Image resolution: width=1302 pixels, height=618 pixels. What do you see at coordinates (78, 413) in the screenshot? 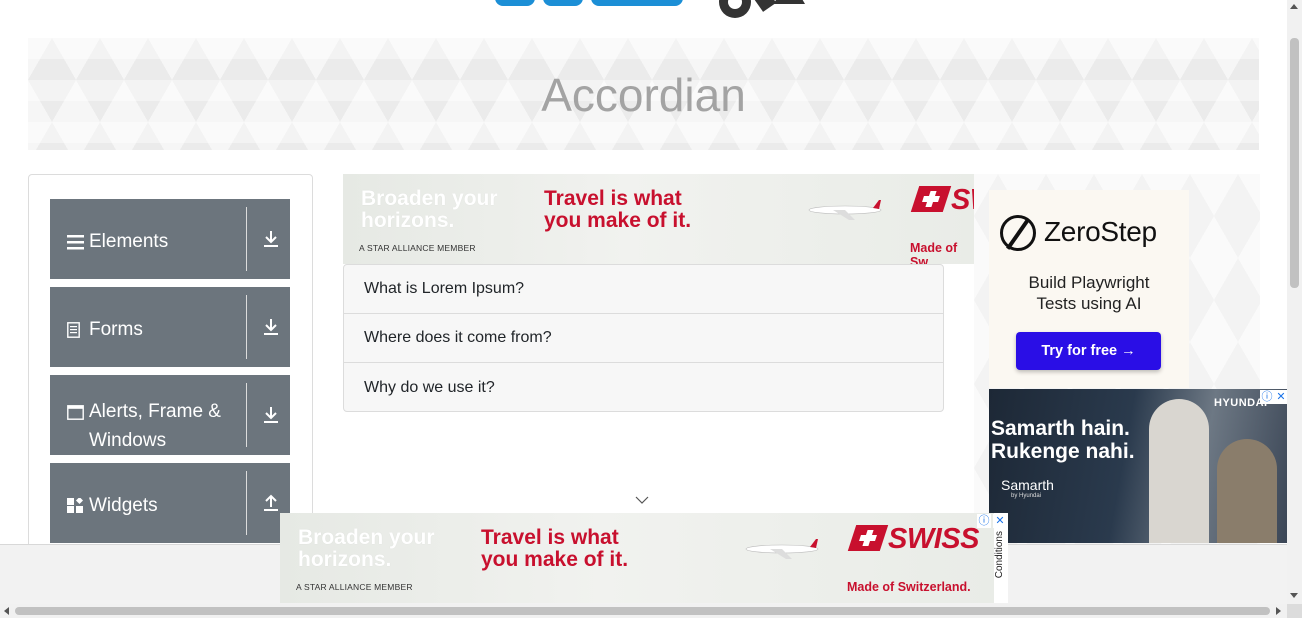
I see `window-icon` at bounding box center [78, 413].